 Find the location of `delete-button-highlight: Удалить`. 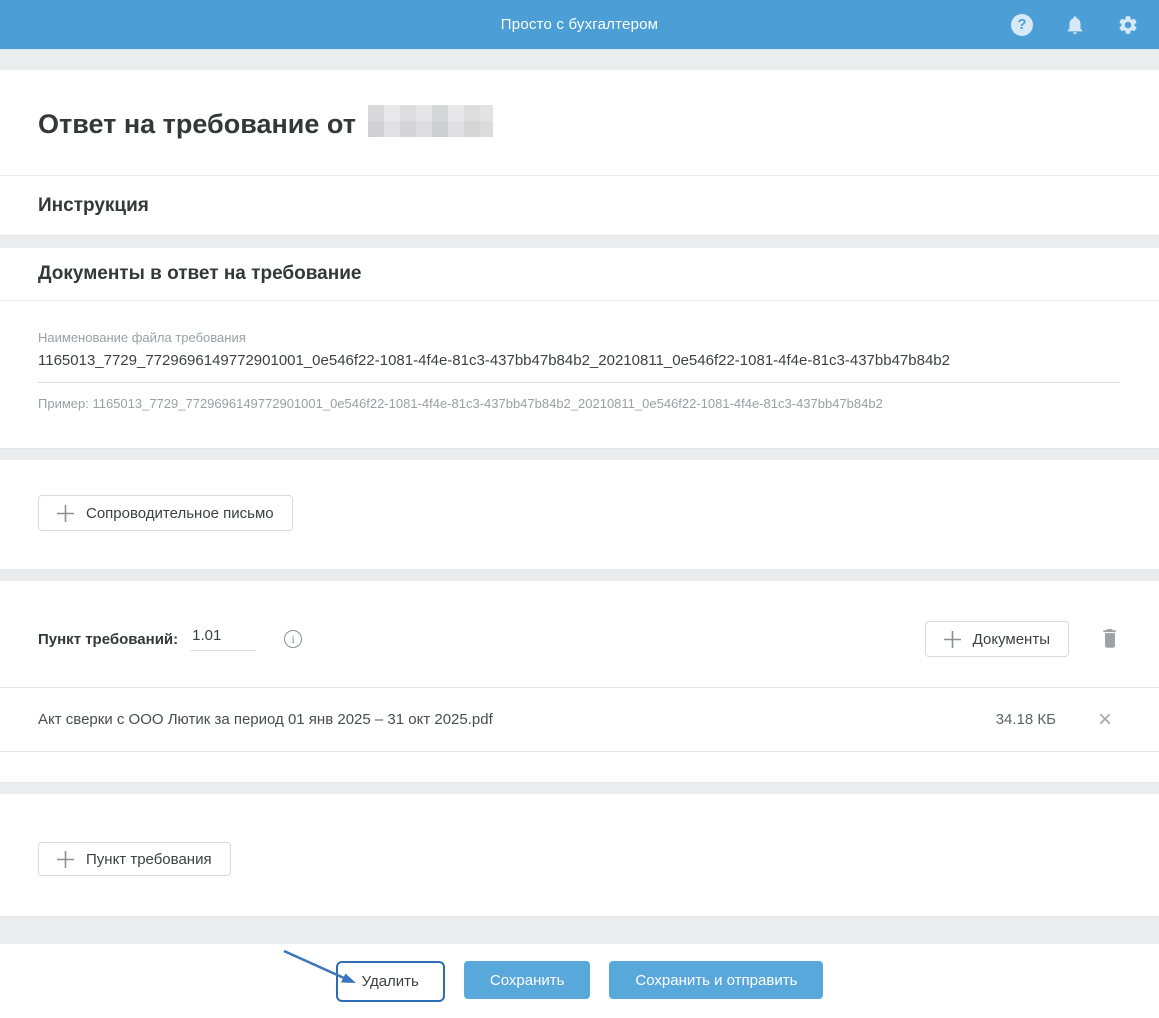

delete-button-highlight: Удалить is located at coordinates (390, 981).